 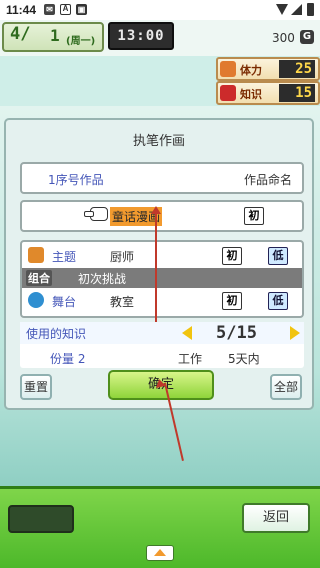 I want to click on work-label: 工作, so click(x=190, y=359).